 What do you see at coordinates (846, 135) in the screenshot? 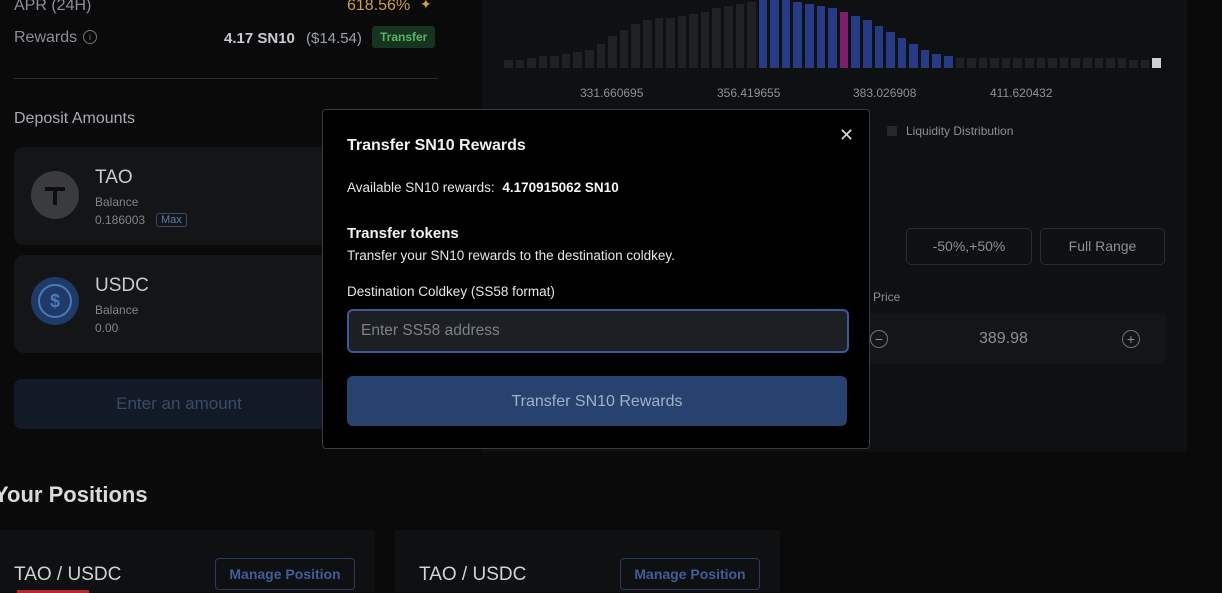
I see `close-icon: ✕` at bounding box center [846, 135].